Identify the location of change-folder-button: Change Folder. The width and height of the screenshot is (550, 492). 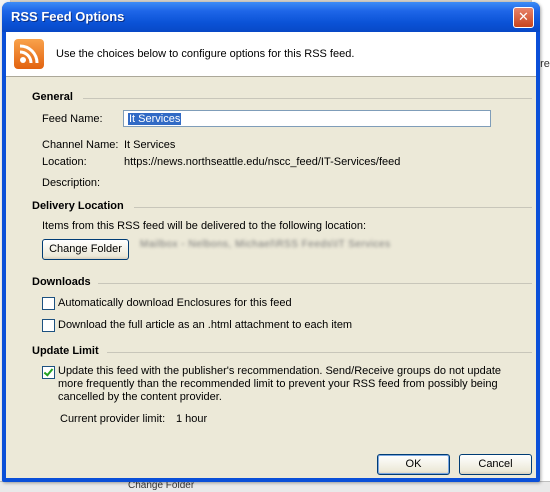
(85, 249).